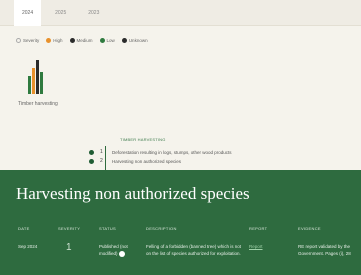 The height and width of the screenshot is (275, 361). Describe the element at coordinates (269, 246) in the screenshot. I see `report-link: Report` at that location.